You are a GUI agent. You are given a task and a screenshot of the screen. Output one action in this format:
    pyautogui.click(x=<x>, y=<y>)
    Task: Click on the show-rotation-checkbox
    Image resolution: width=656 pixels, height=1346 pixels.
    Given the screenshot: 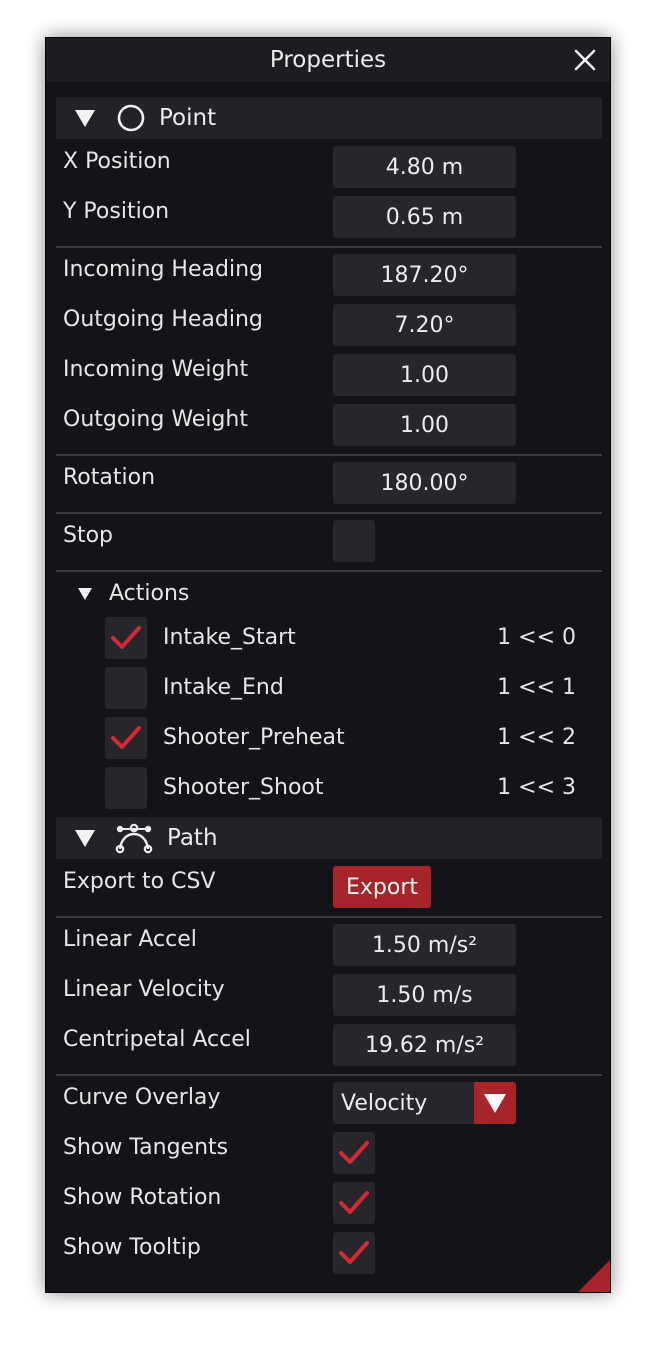 What is the action you would take?
    pyautogui.click(x=354, y=1203)
    